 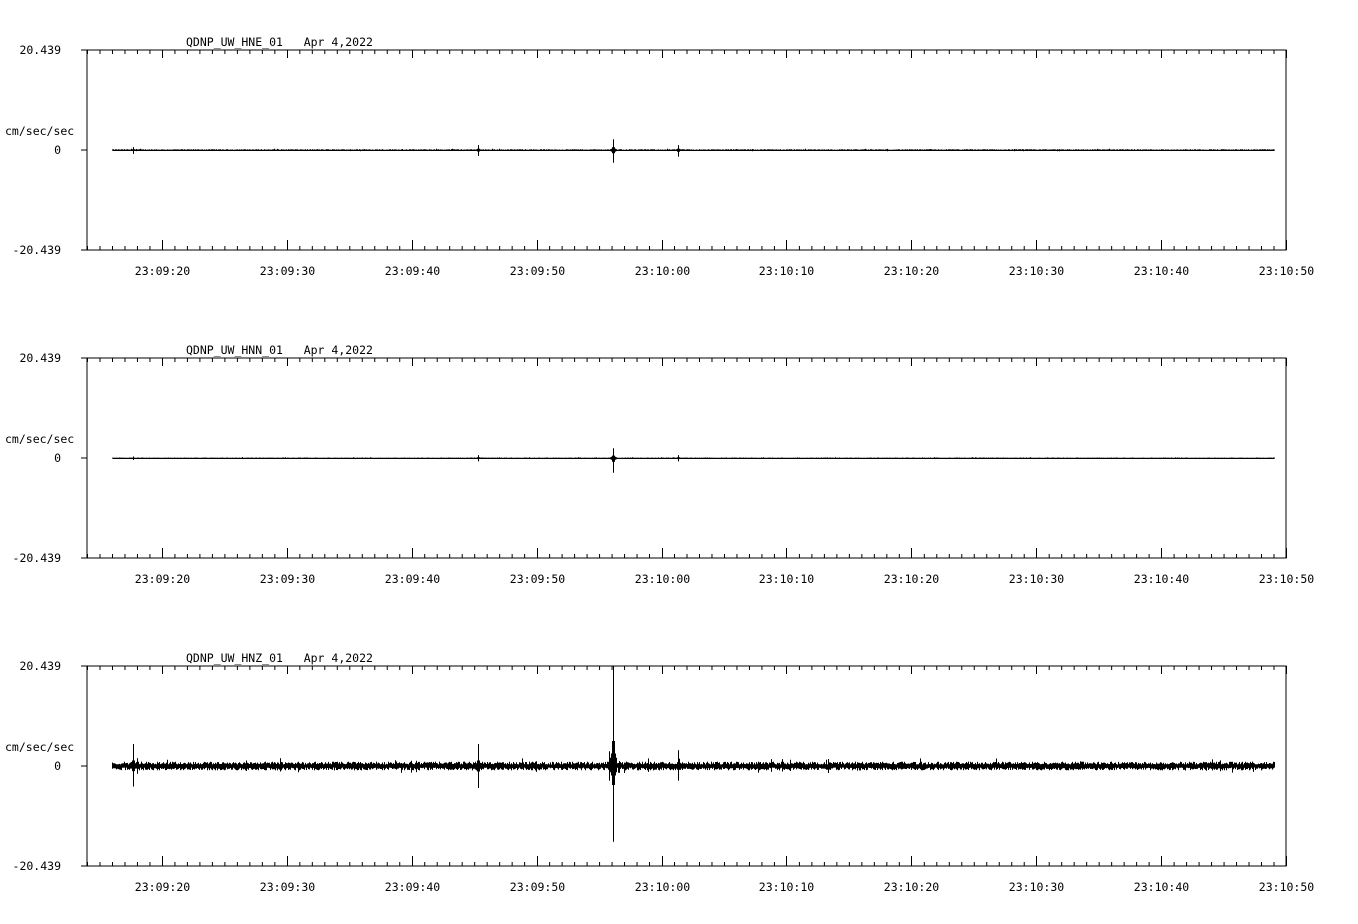 I want to click on panel-title: QDNP_UW_HNZ_01 Apr 4,2022, so click(x=279, y=658).